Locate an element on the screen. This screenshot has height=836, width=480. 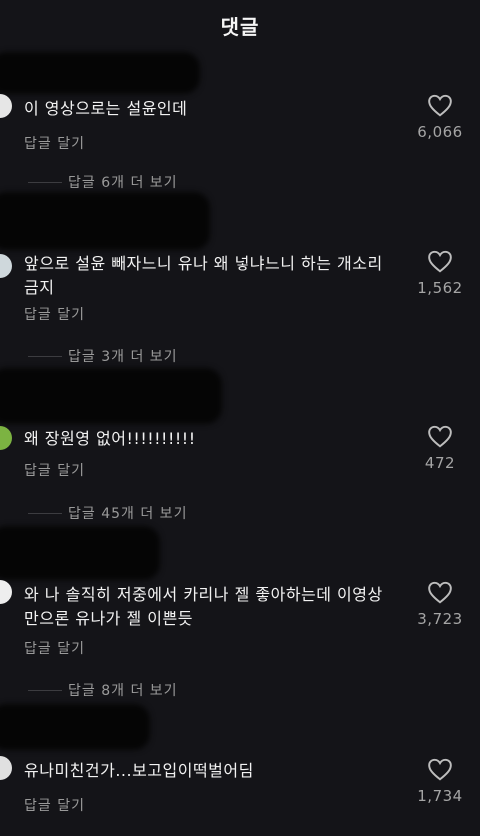
page-title: 댓글 is located at coordinates (240, 26).